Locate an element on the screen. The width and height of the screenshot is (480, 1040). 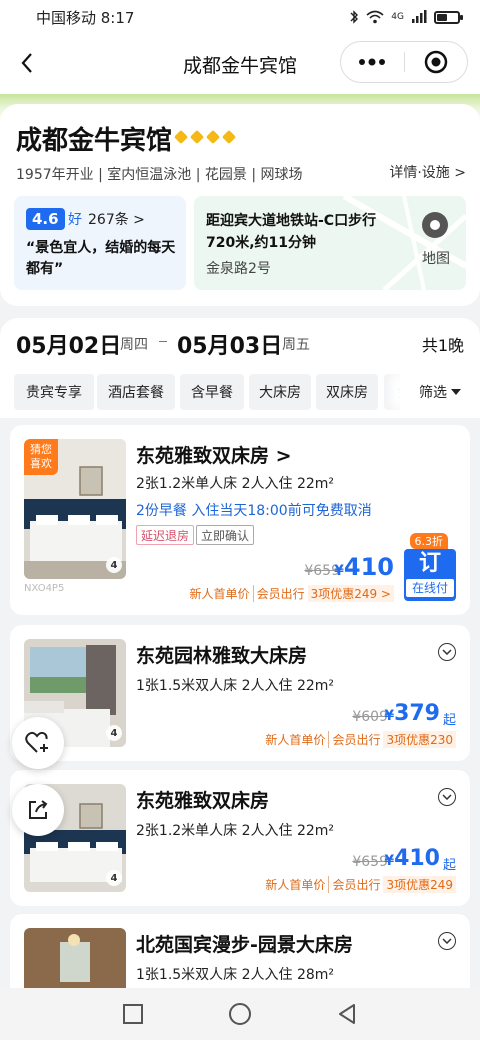
nights-count: 共1晚 is located at coordinates (442, 345).